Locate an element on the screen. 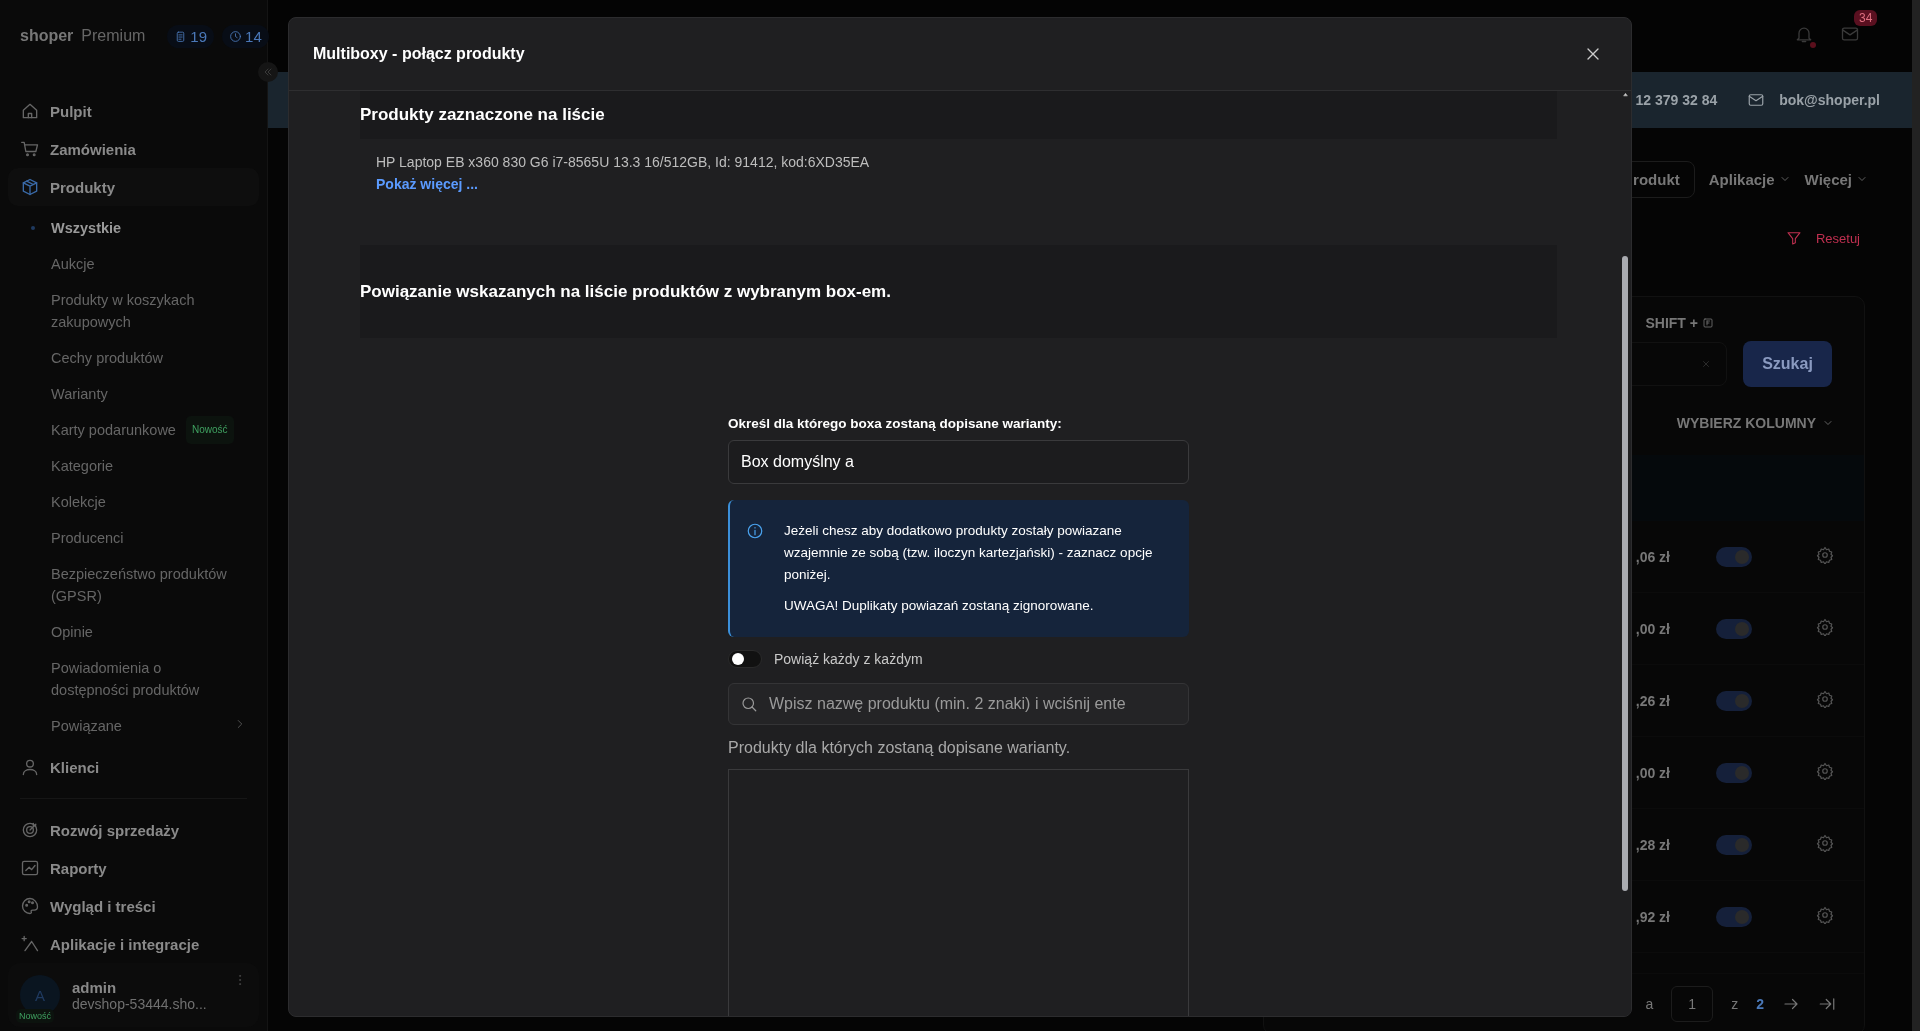 The width and height of the screenshot is (1920, 1031). submenu-label: Powiadomienia o dostępności produktów is located at coordinates (126, 679).